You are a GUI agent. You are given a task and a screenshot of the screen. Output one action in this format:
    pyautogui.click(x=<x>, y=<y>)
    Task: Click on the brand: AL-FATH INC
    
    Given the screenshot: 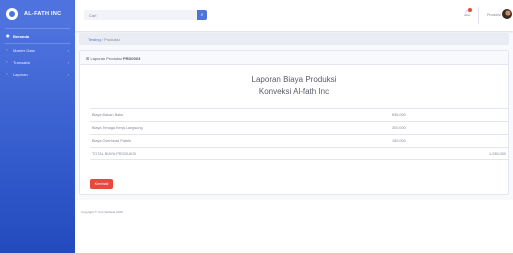 What is the action you would take?
    pyautogui.click(x=37, y=14)
    